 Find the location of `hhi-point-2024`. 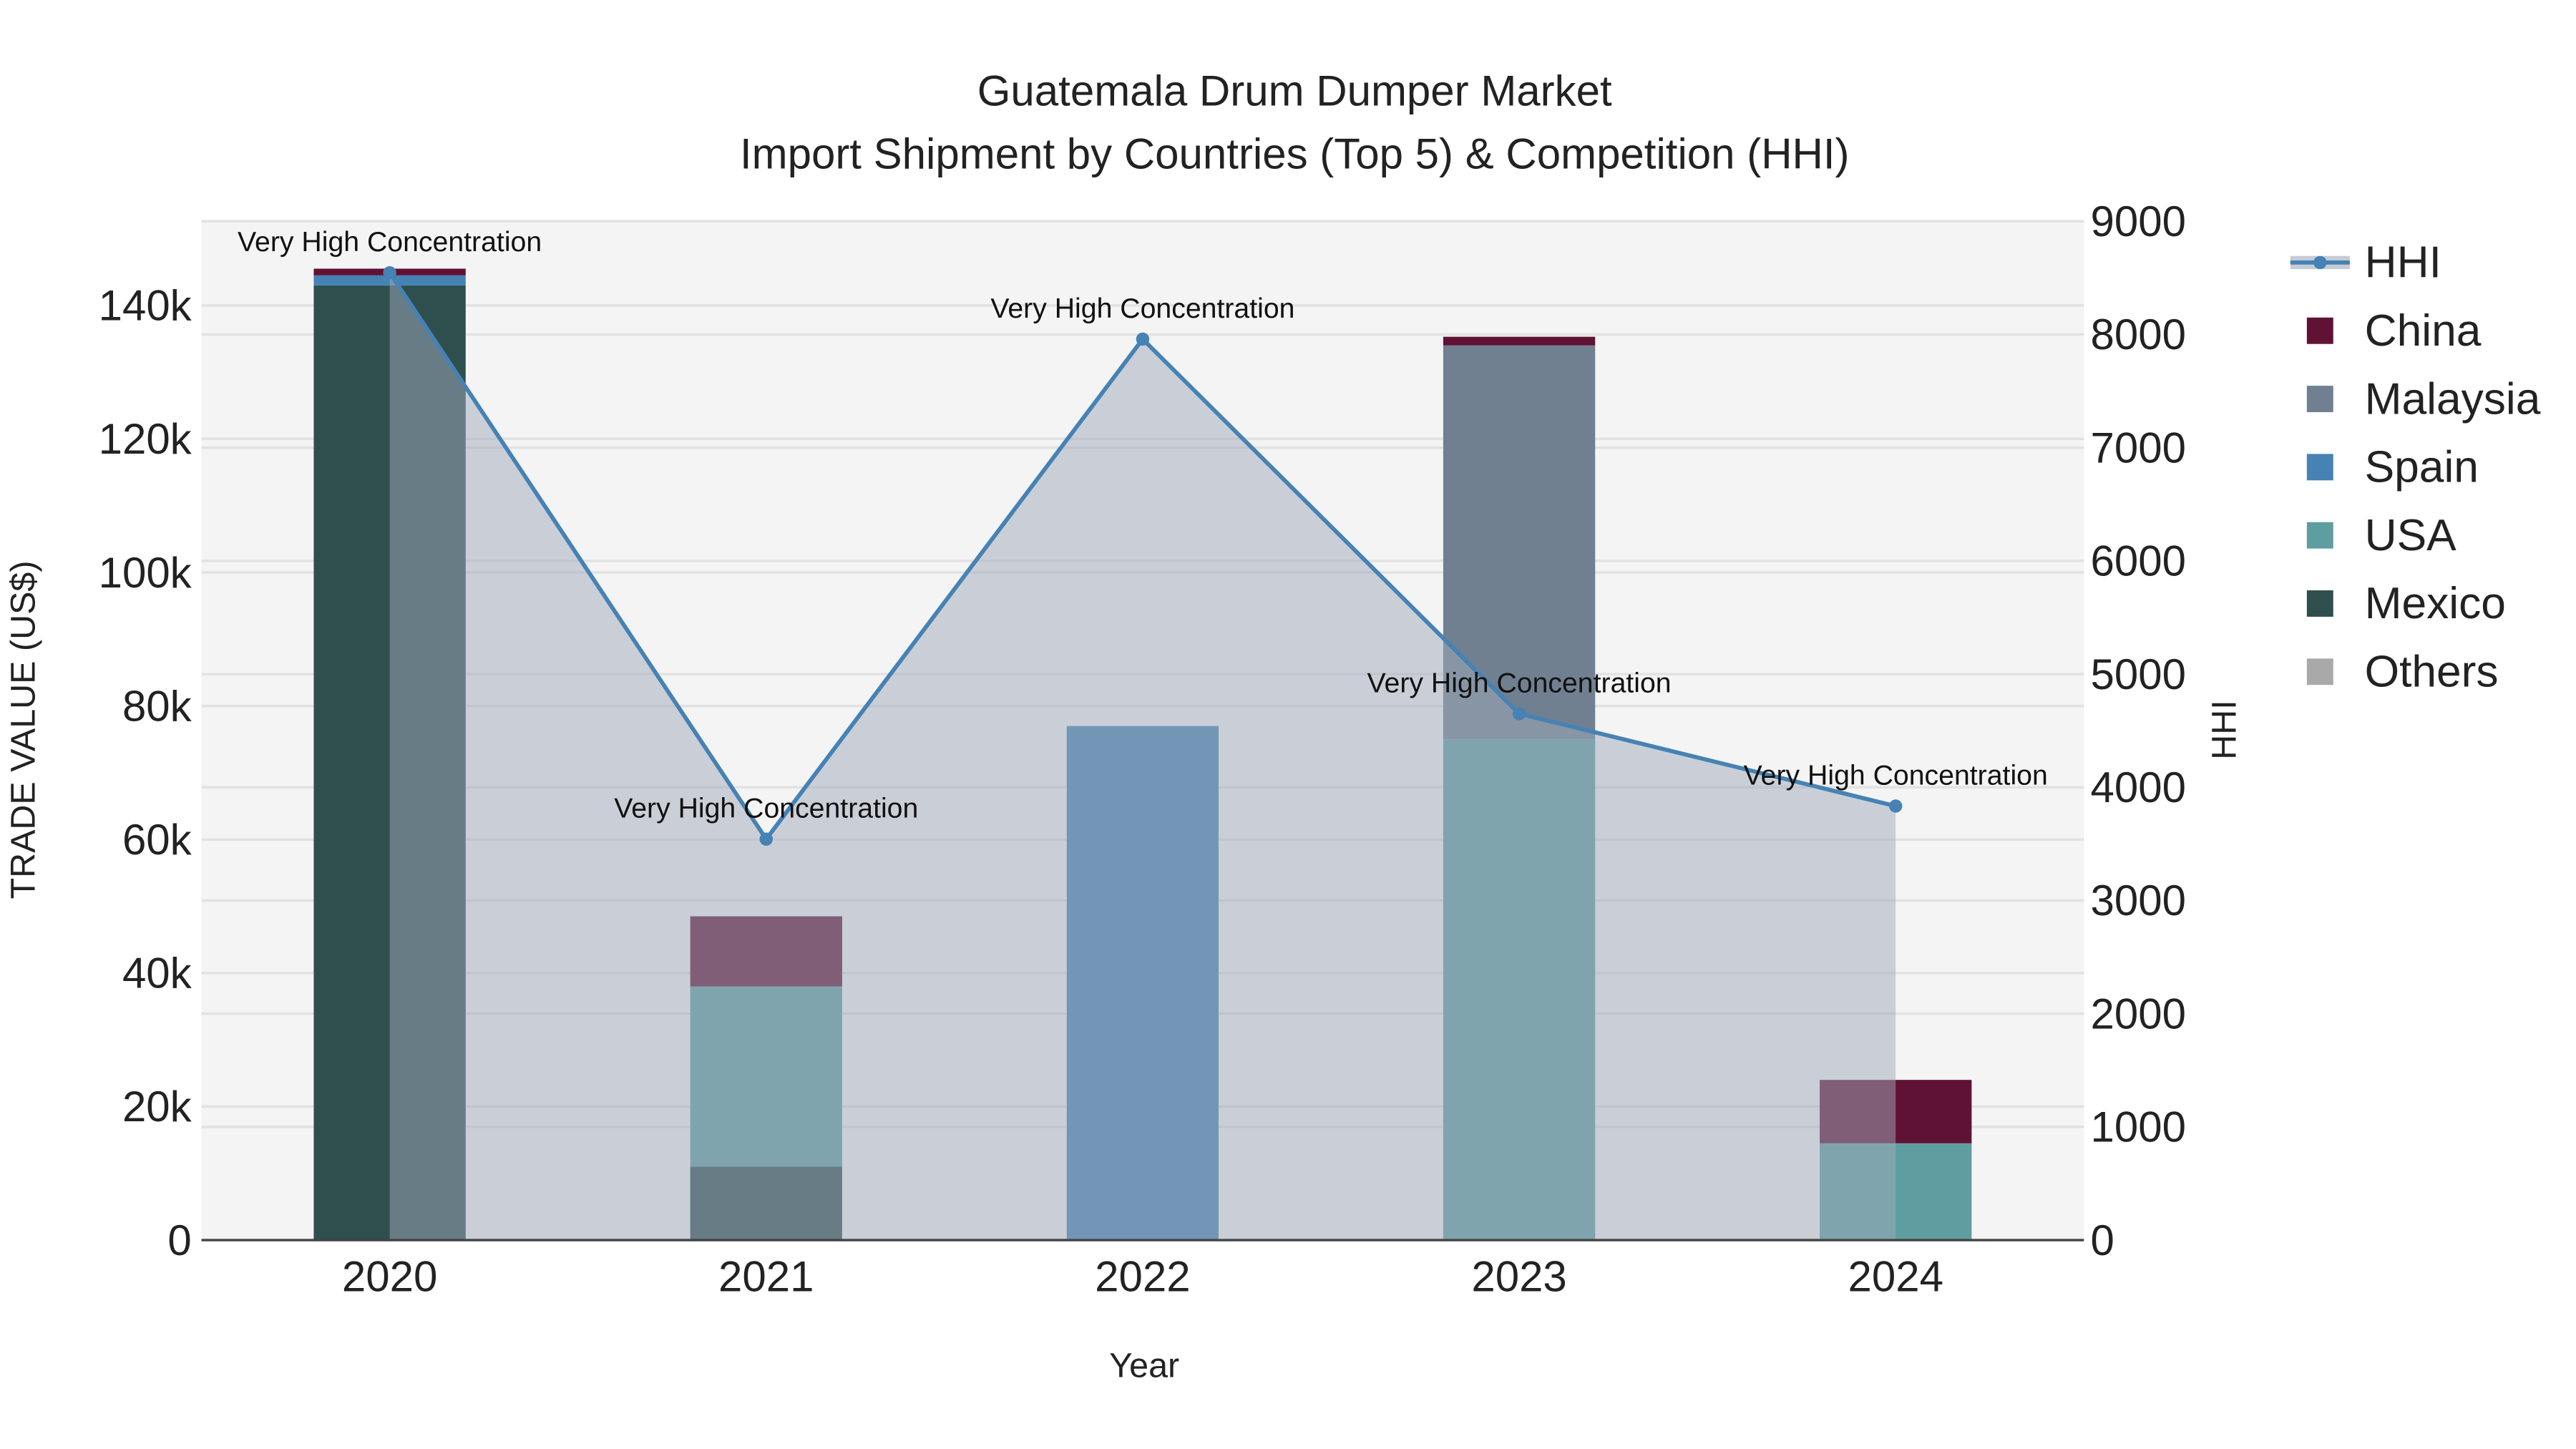

hhi-point-2024 is located at coordinates (1896, 806).